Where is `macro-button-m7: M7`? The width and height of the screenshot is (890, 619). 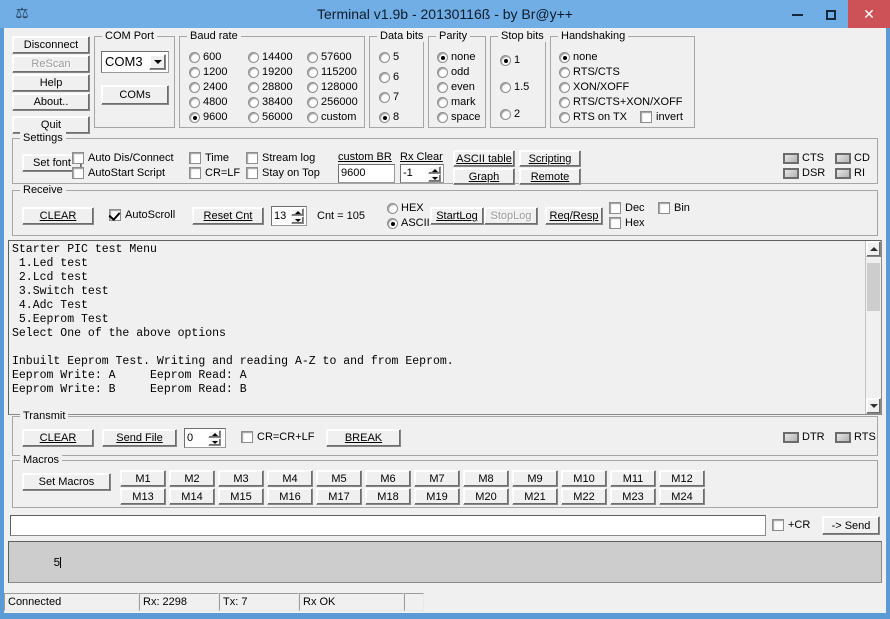 macro-button-m7: M7 is located at coordinates (437, 478).